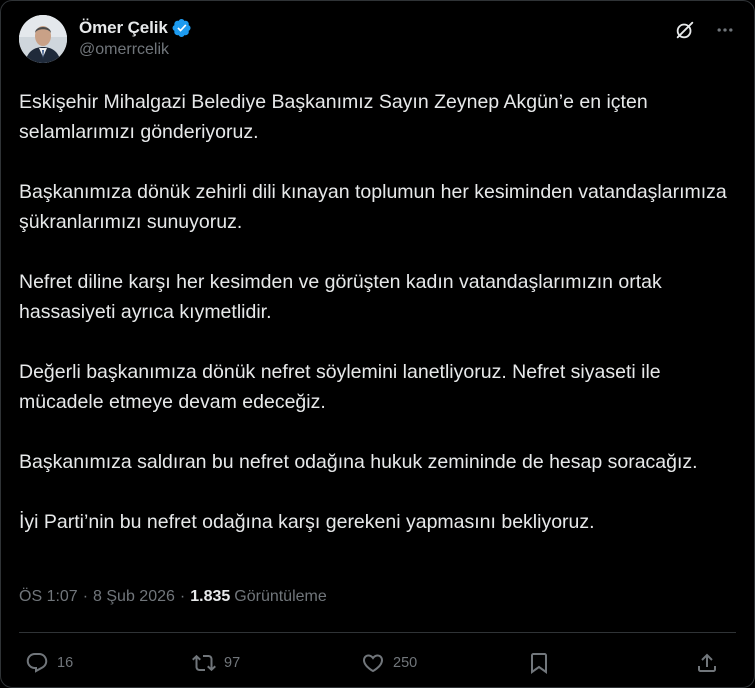 Image resolution: width=755 pixels, height=688 pixels. I want to click on header-actions, so click(705, 30).